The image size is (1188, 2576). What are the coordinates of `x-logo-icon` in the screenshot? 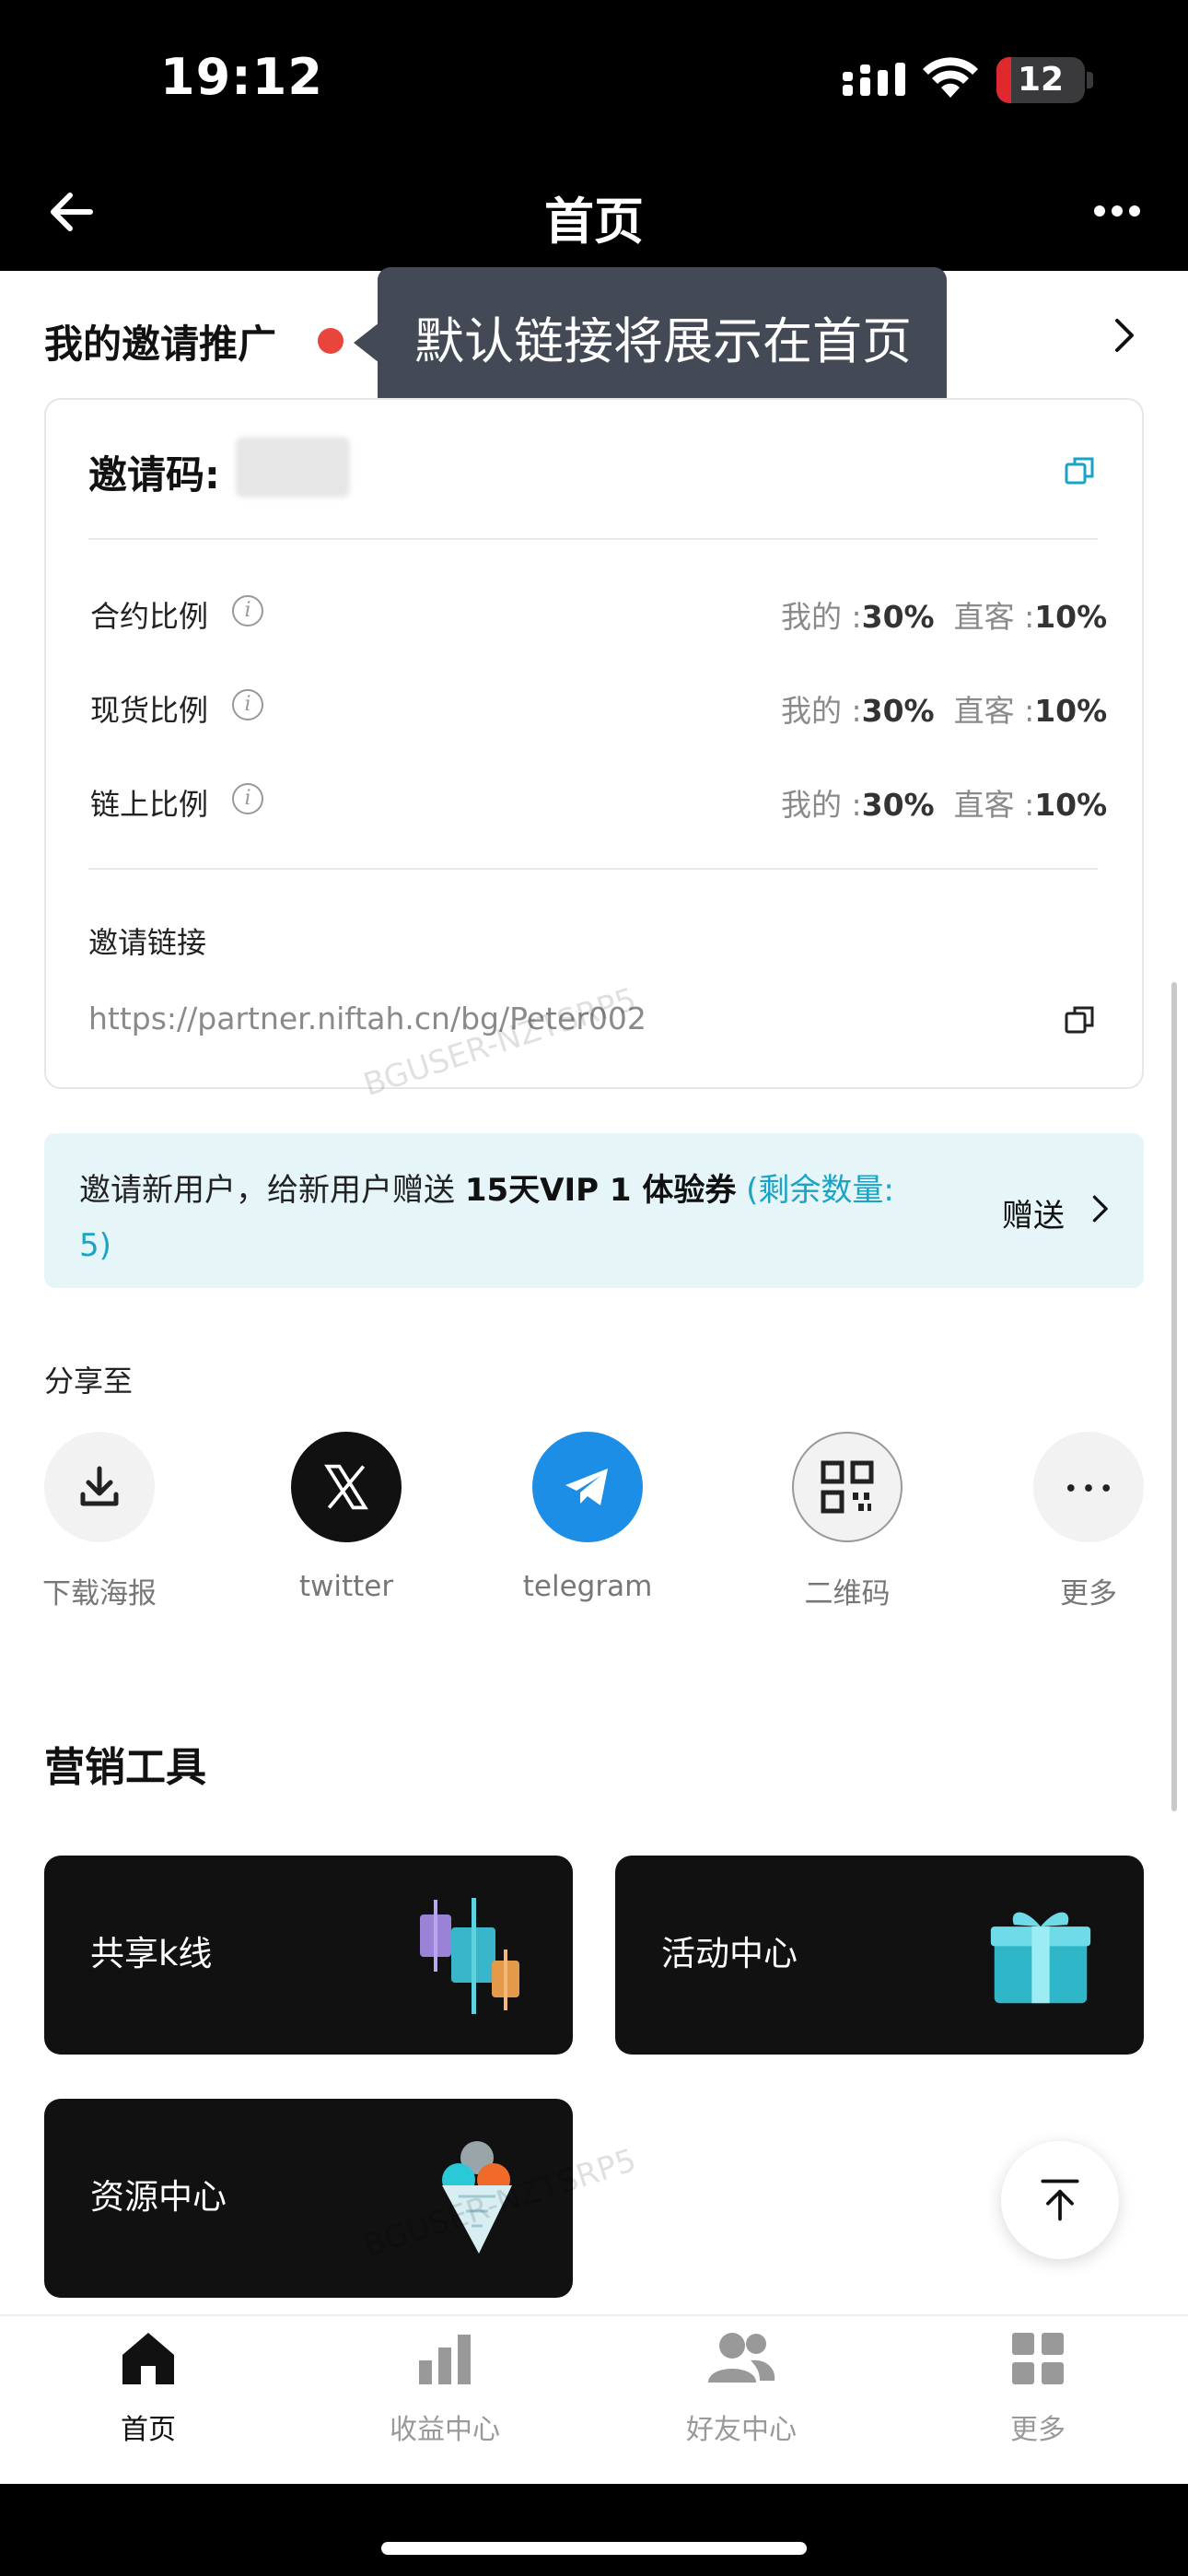 It's located at (346, 1487).